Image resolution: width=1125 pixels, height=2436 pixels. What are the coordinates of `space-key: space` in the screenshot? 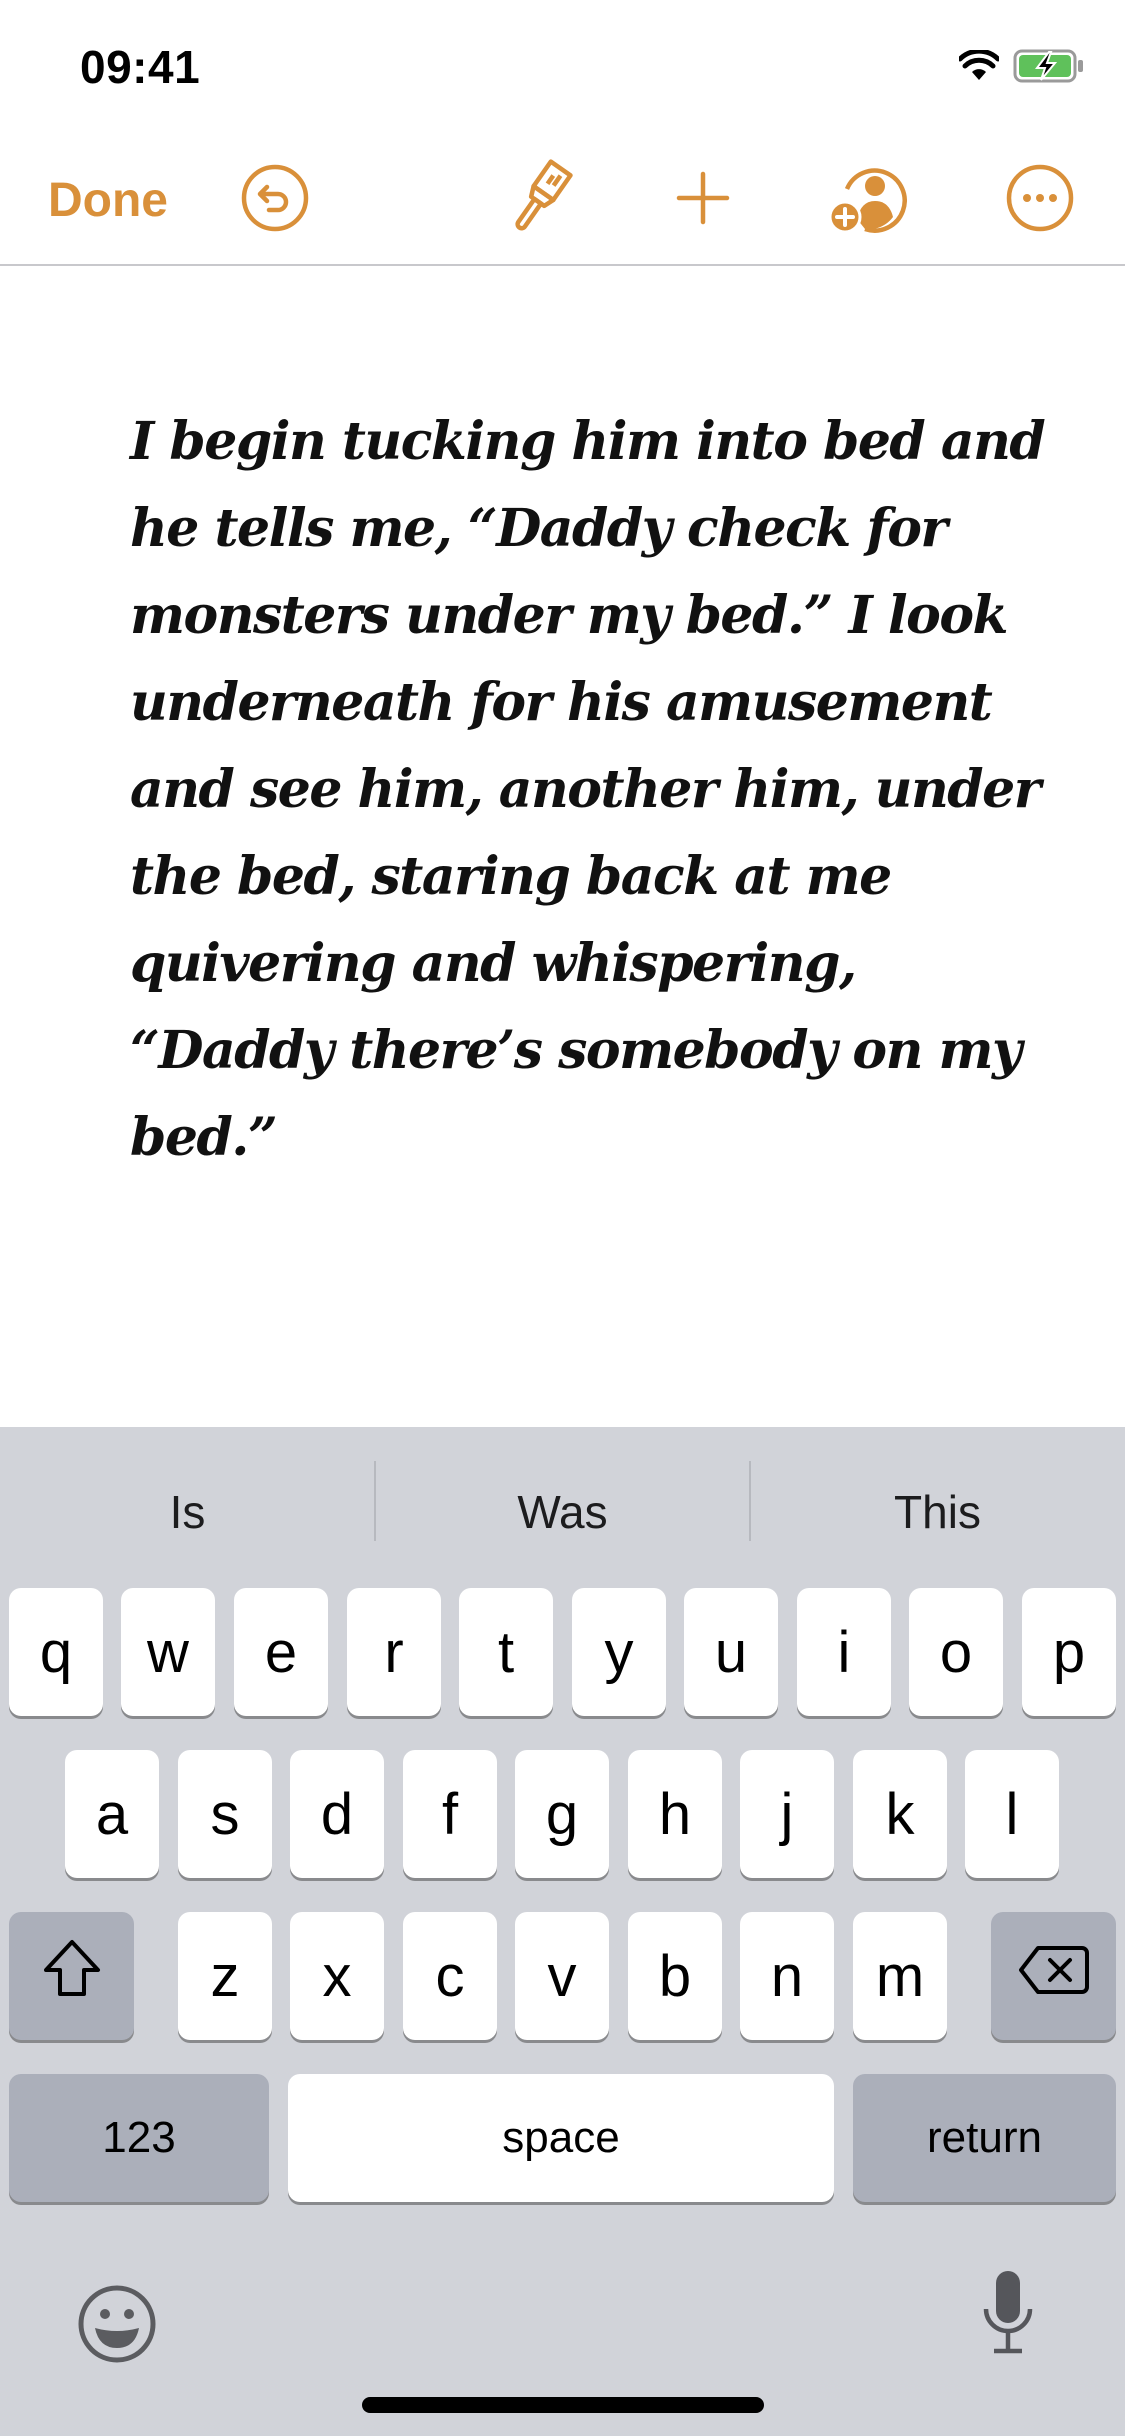 It's located at (561, 2138).